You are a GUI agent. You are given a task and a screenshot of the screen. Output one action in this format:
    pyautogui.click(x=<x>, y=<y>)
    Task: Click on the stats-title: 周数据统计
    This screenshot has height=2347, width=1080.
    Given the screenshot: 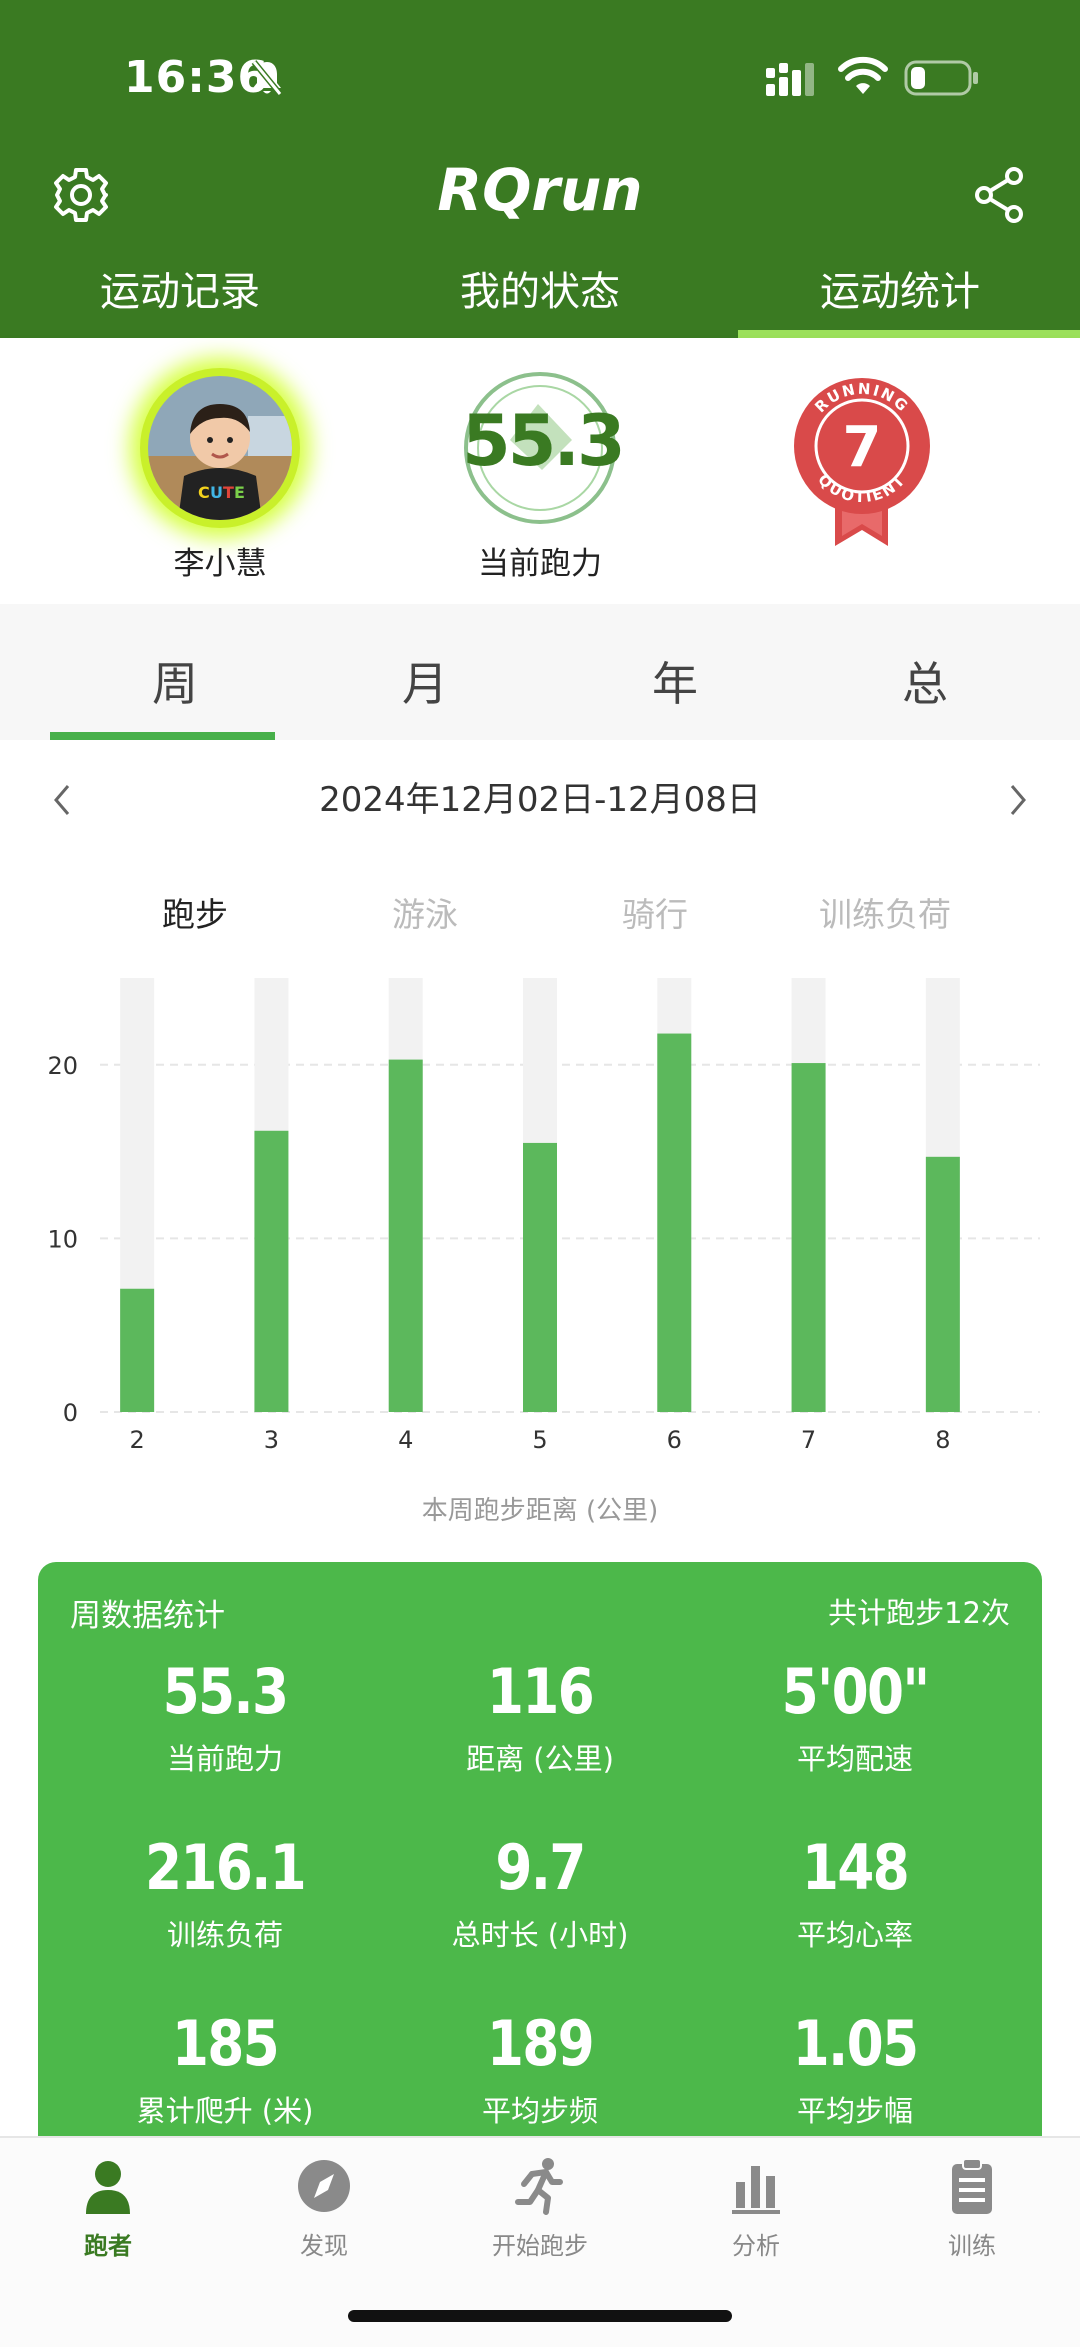 What is the action you would take?
    pyautogui.click(x=147, y=1616)
    